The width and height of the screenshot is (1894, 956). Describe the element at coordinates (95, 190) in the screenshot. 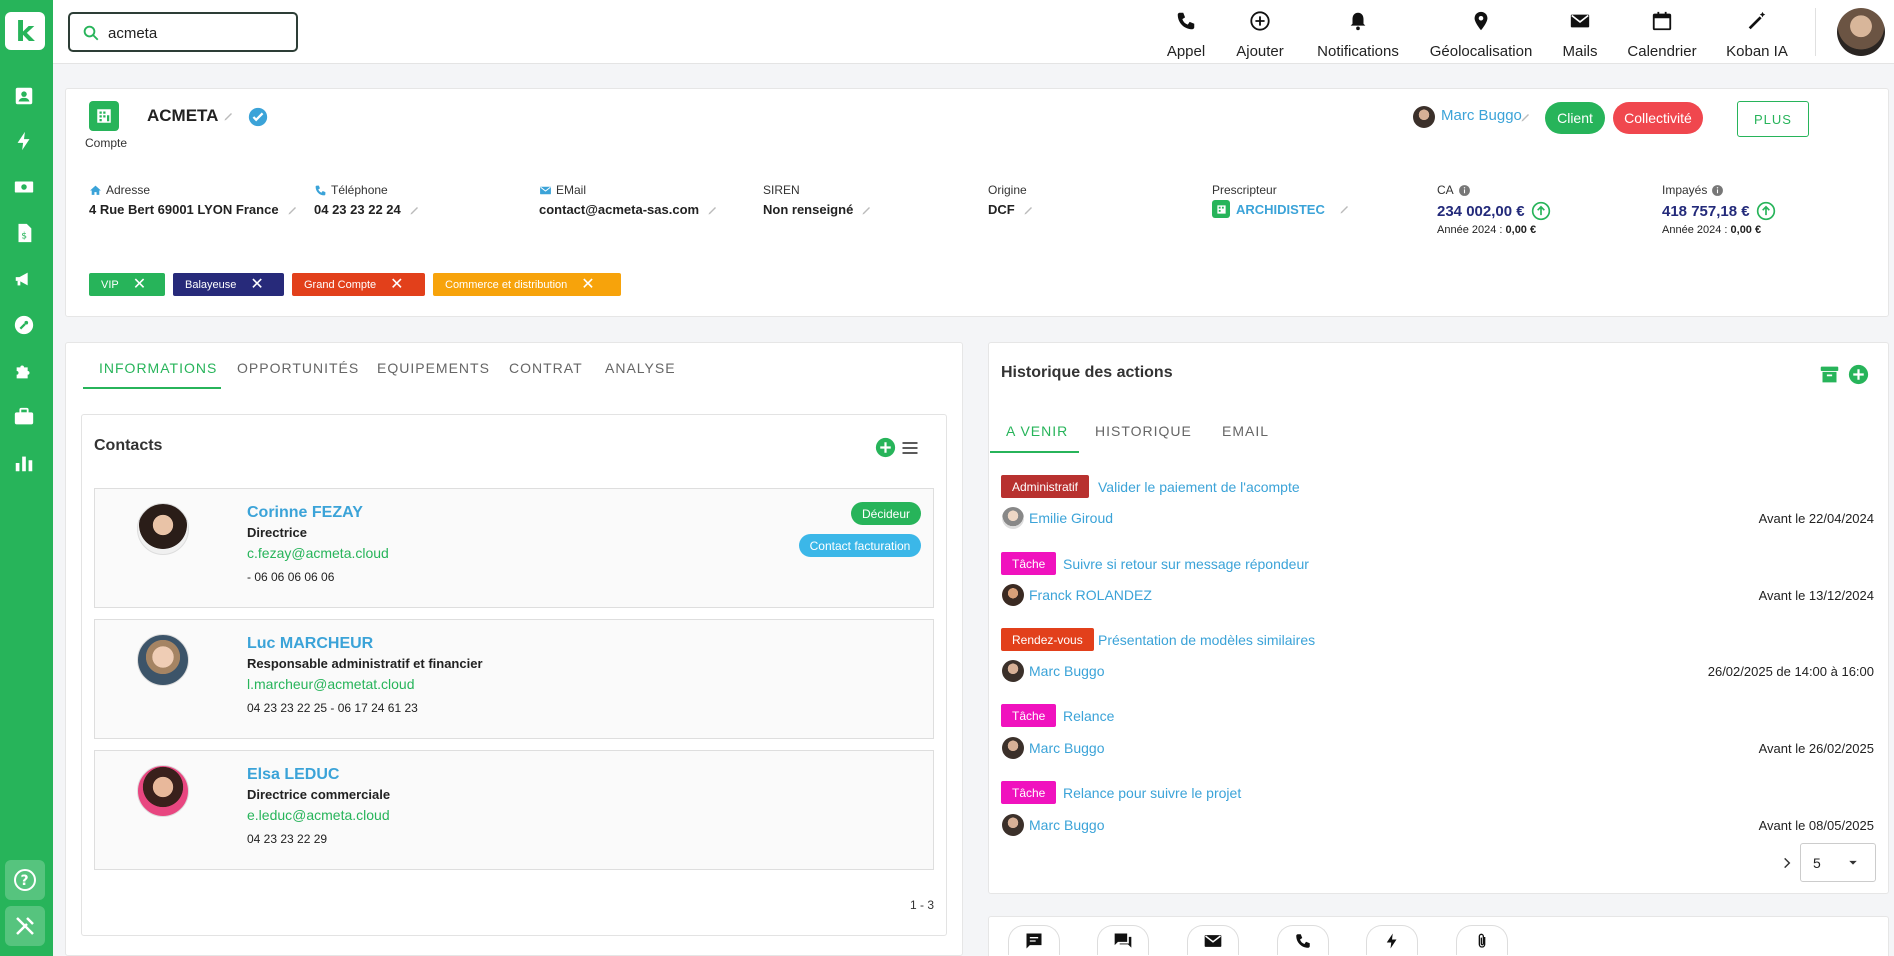

I see `home-icon` at that location.